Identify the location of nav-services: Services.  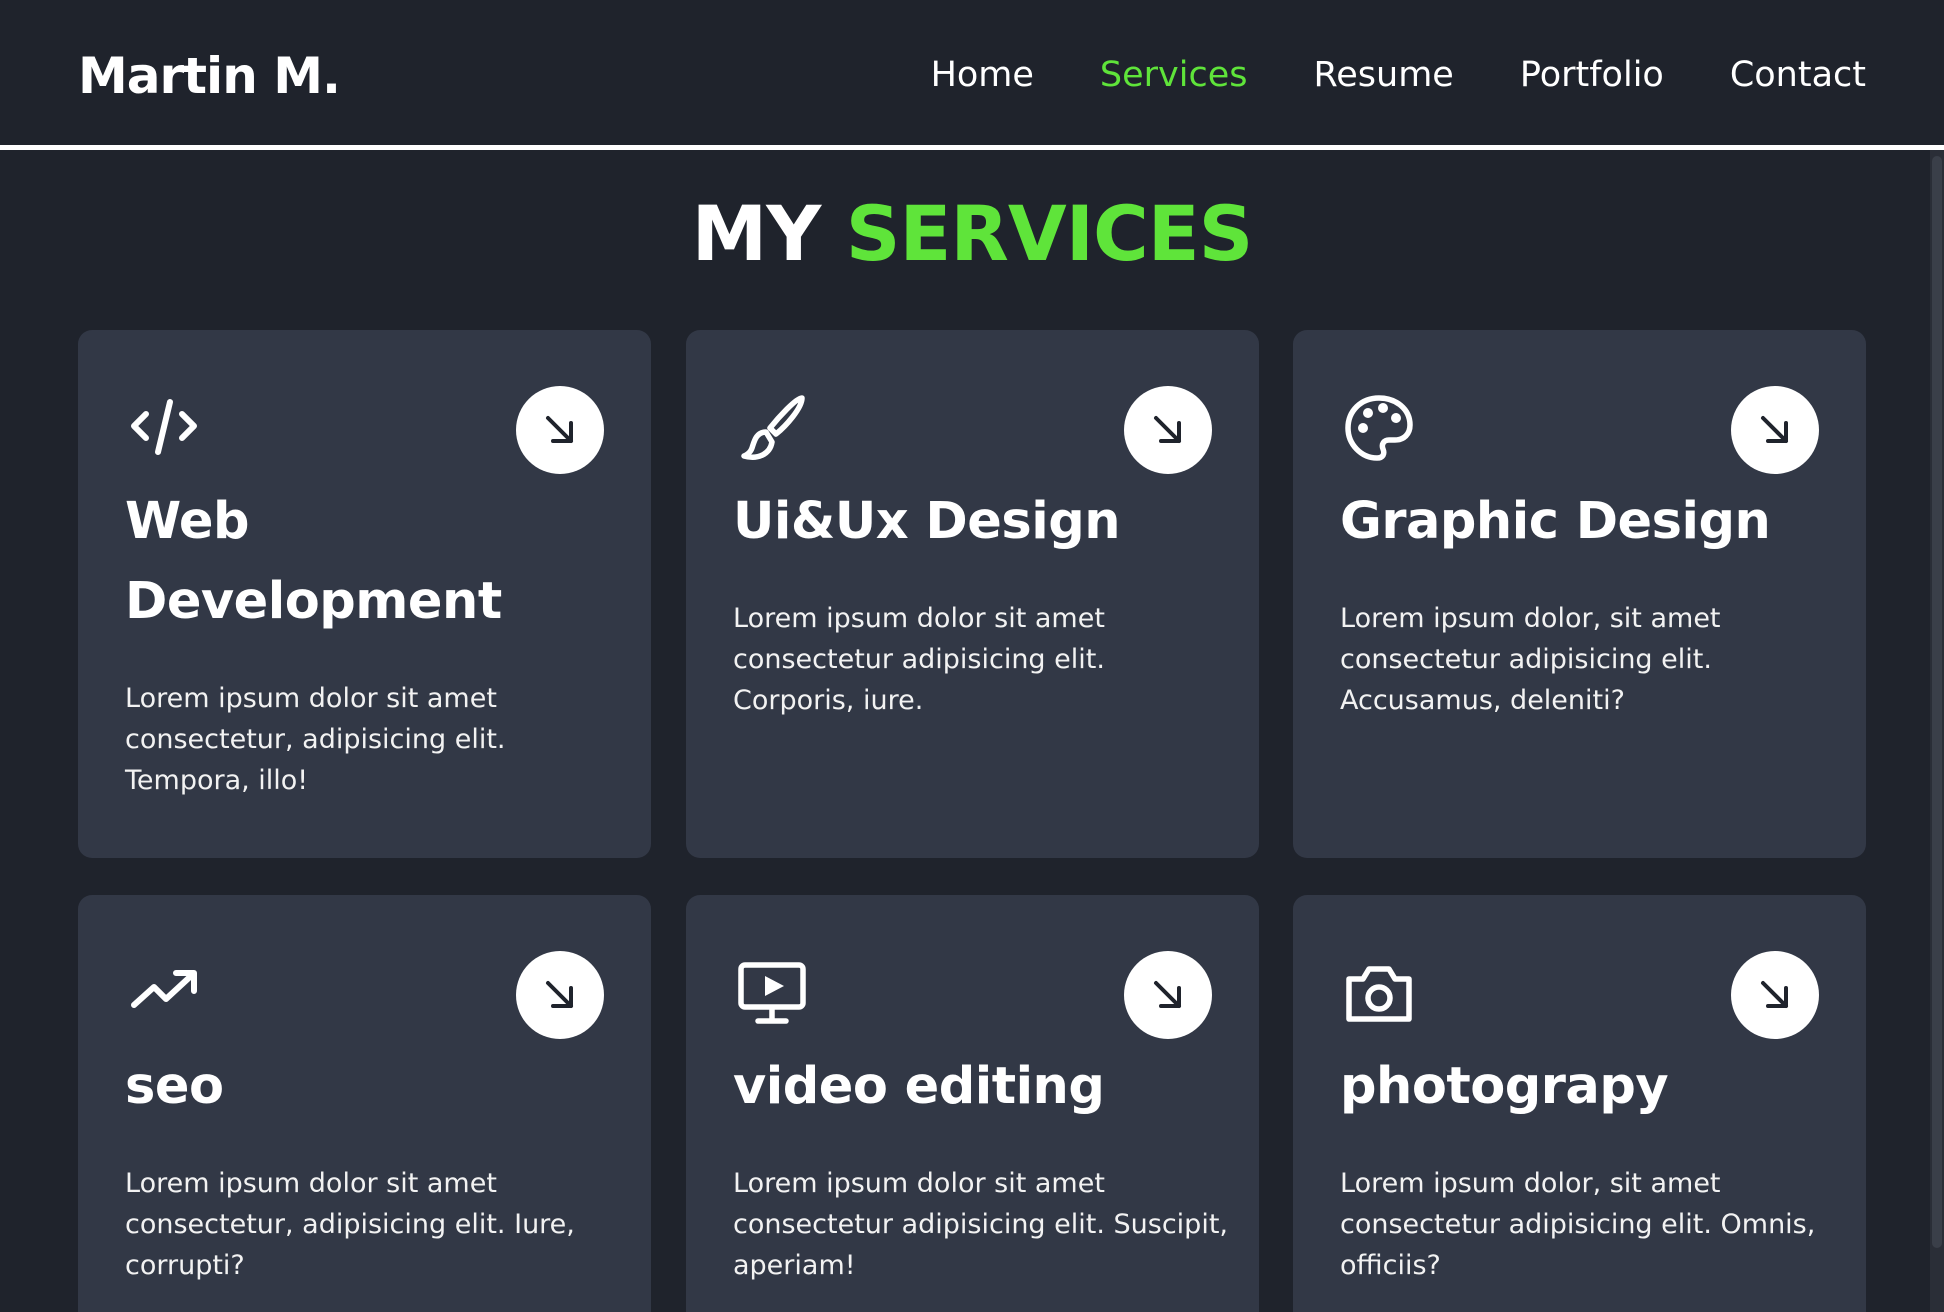
(1174, 75).